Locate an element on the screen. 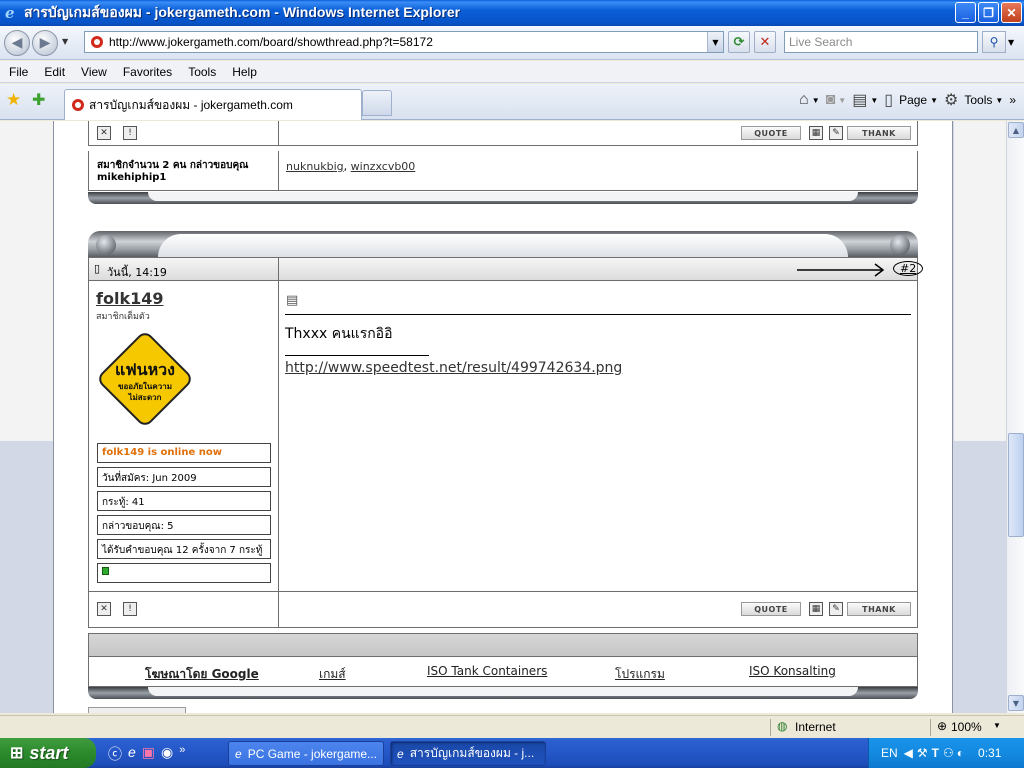 This screenshot has height=768, width=1024. home-dropdown-icon: ▼ is located at coordinates (816, 100).